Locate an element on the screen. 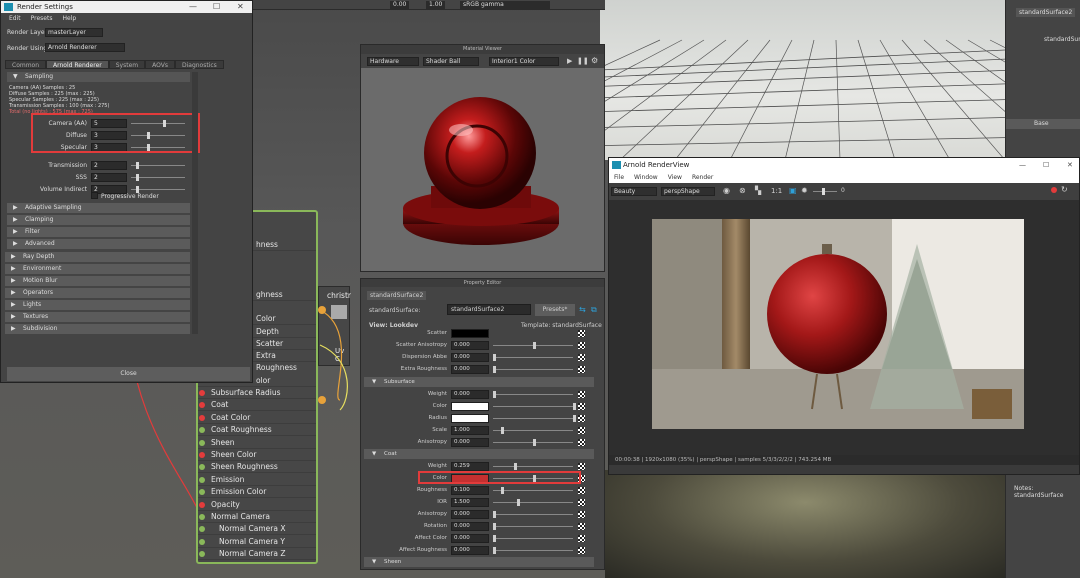 The width and height of the screenshot is (1080, 578). section-subdivision: ▶ Subdivision is located at coordinates (97, 329).